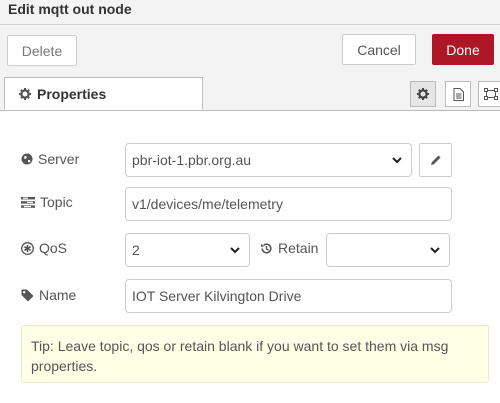 This screenshot has width=500, height=403. What do you see at coordinates (70, 9) in the screenshot?
I see `dialog-title: Edit mqtt out node` at bounding box center [70, 9].